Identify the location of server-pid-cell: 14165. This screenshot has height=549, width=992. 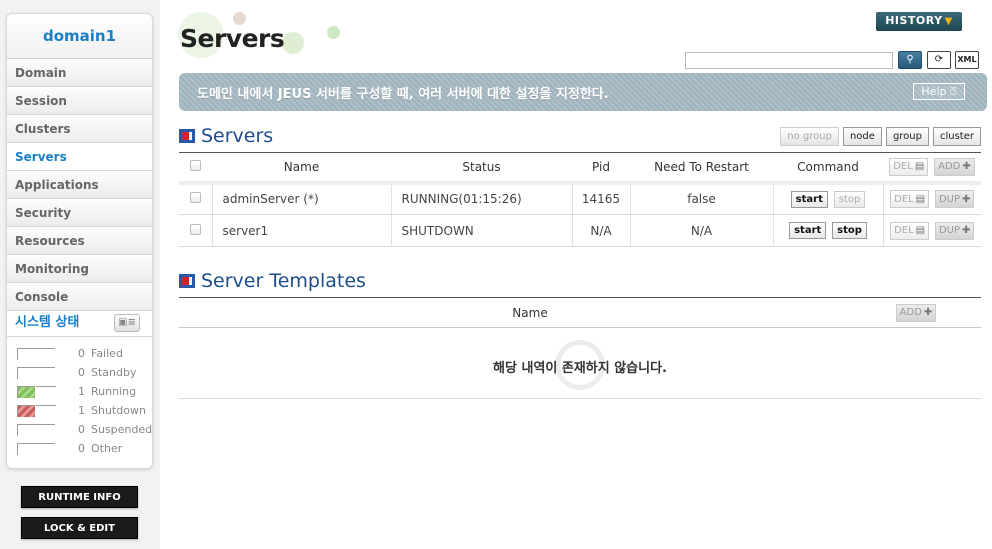
(600, 197).